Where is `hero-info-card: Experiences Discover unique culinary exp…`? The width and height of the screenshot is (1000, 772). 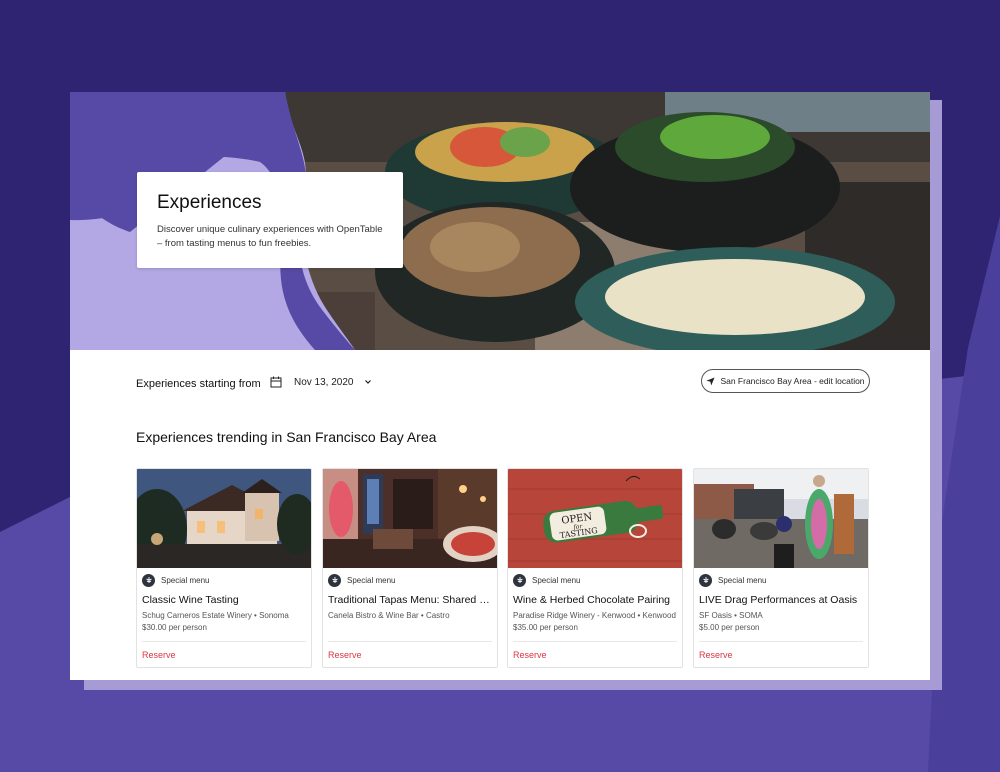
hero-info-card: Experiences Discover unique culinary exp… is located at coordinates (270, 220).